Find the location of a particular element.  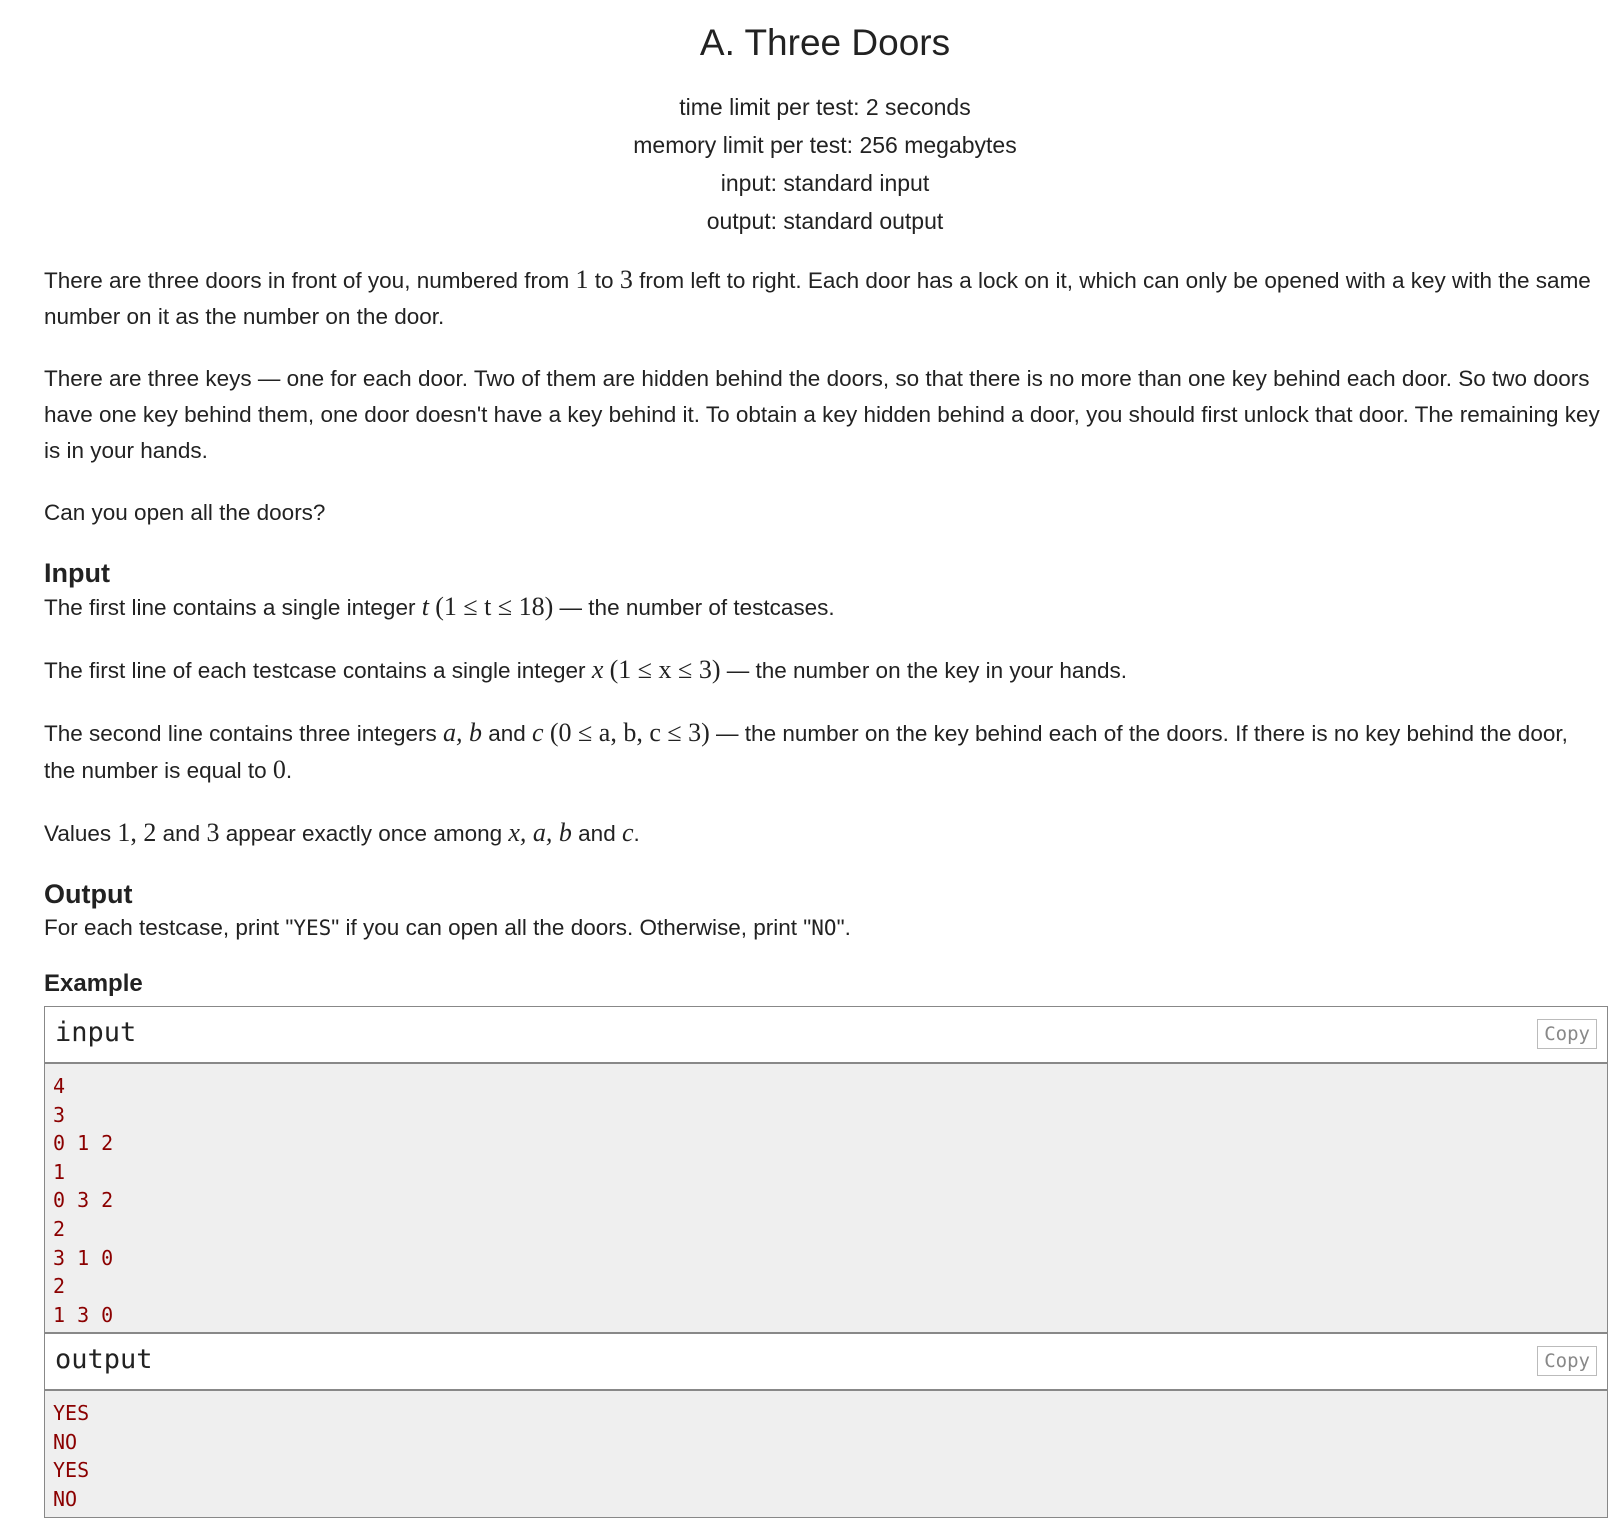

copy-input-button: Copy is located at coordinates (1567, 1034).